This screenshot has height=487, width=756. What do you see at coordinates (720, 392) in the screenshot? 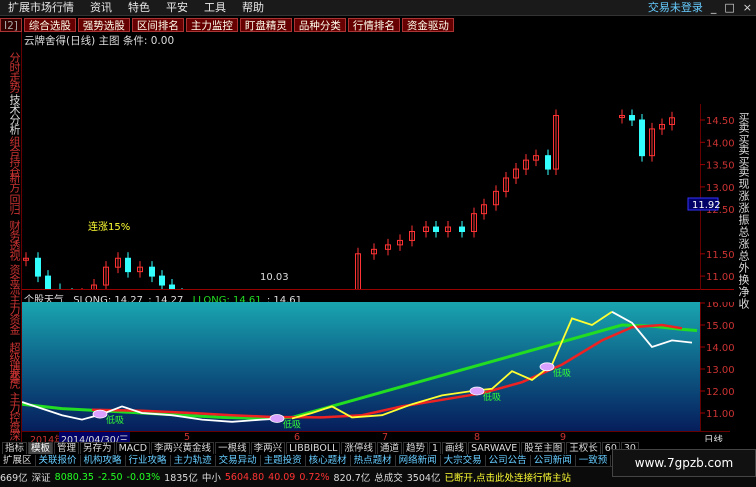
I see `sub-tick-label: 12.00` at bounding box center [720, 392].